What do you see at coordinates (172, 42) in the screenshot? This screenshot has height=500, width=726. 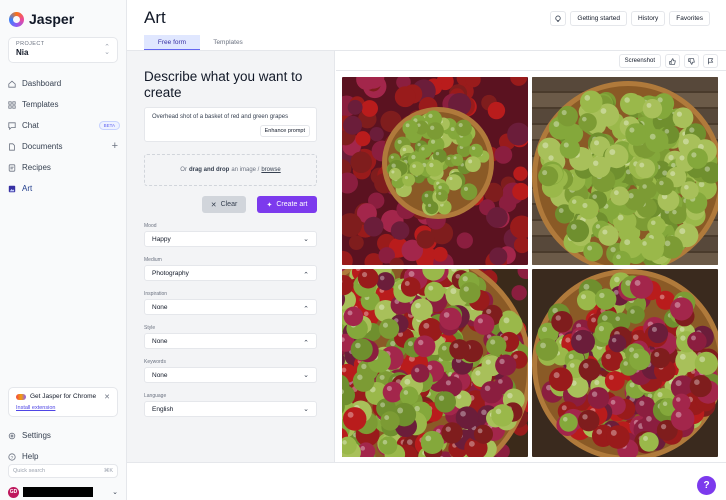 I see `tab-free-form: Free form` at bounding box center [172, 42].